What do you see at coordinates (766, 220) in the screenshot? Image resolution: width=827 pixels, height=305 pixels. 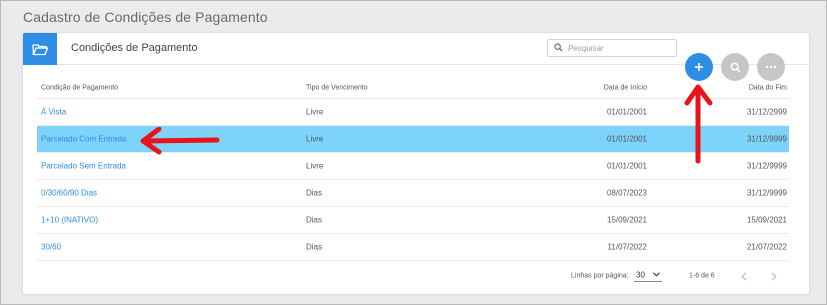 I see `data-fim-cell: 15/09/2021` at bounding box center [766, 220].